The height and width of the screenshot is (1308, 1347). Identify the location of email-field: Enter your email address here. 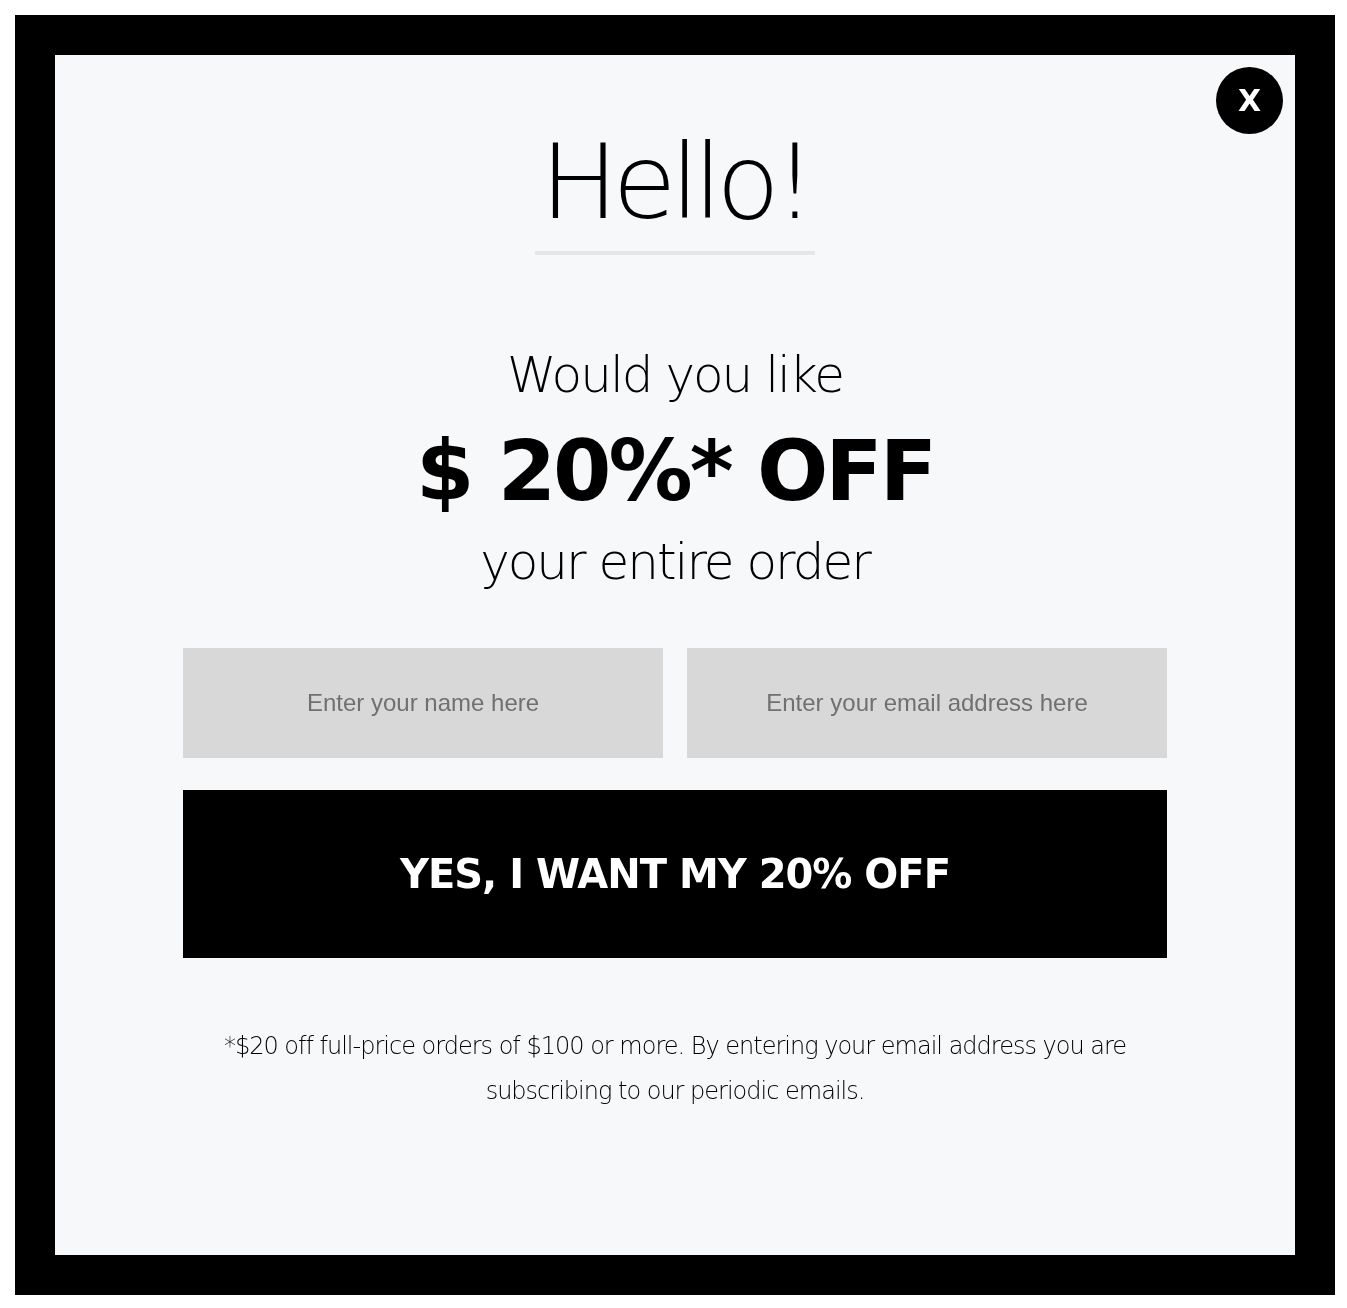
(927, 702).